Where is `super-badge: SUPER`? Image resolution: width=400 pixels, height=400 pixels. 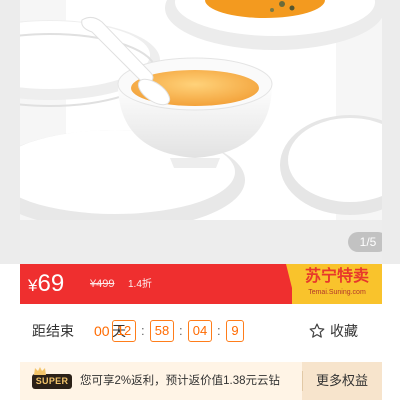 super-badge: SUPER is located at coordinates (52, 378).